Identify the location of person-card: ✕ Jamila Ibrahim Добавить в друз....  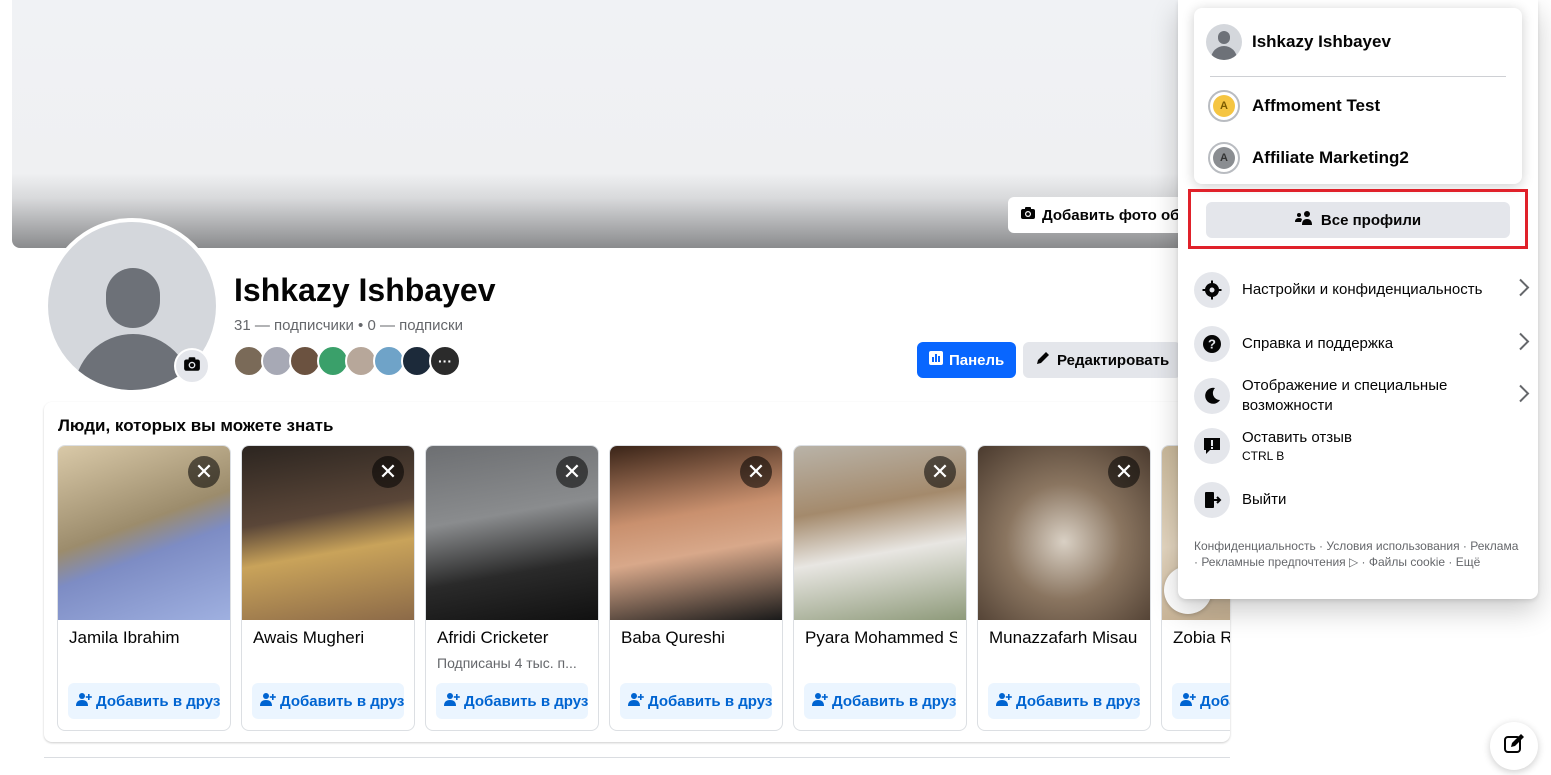
(144, 588).